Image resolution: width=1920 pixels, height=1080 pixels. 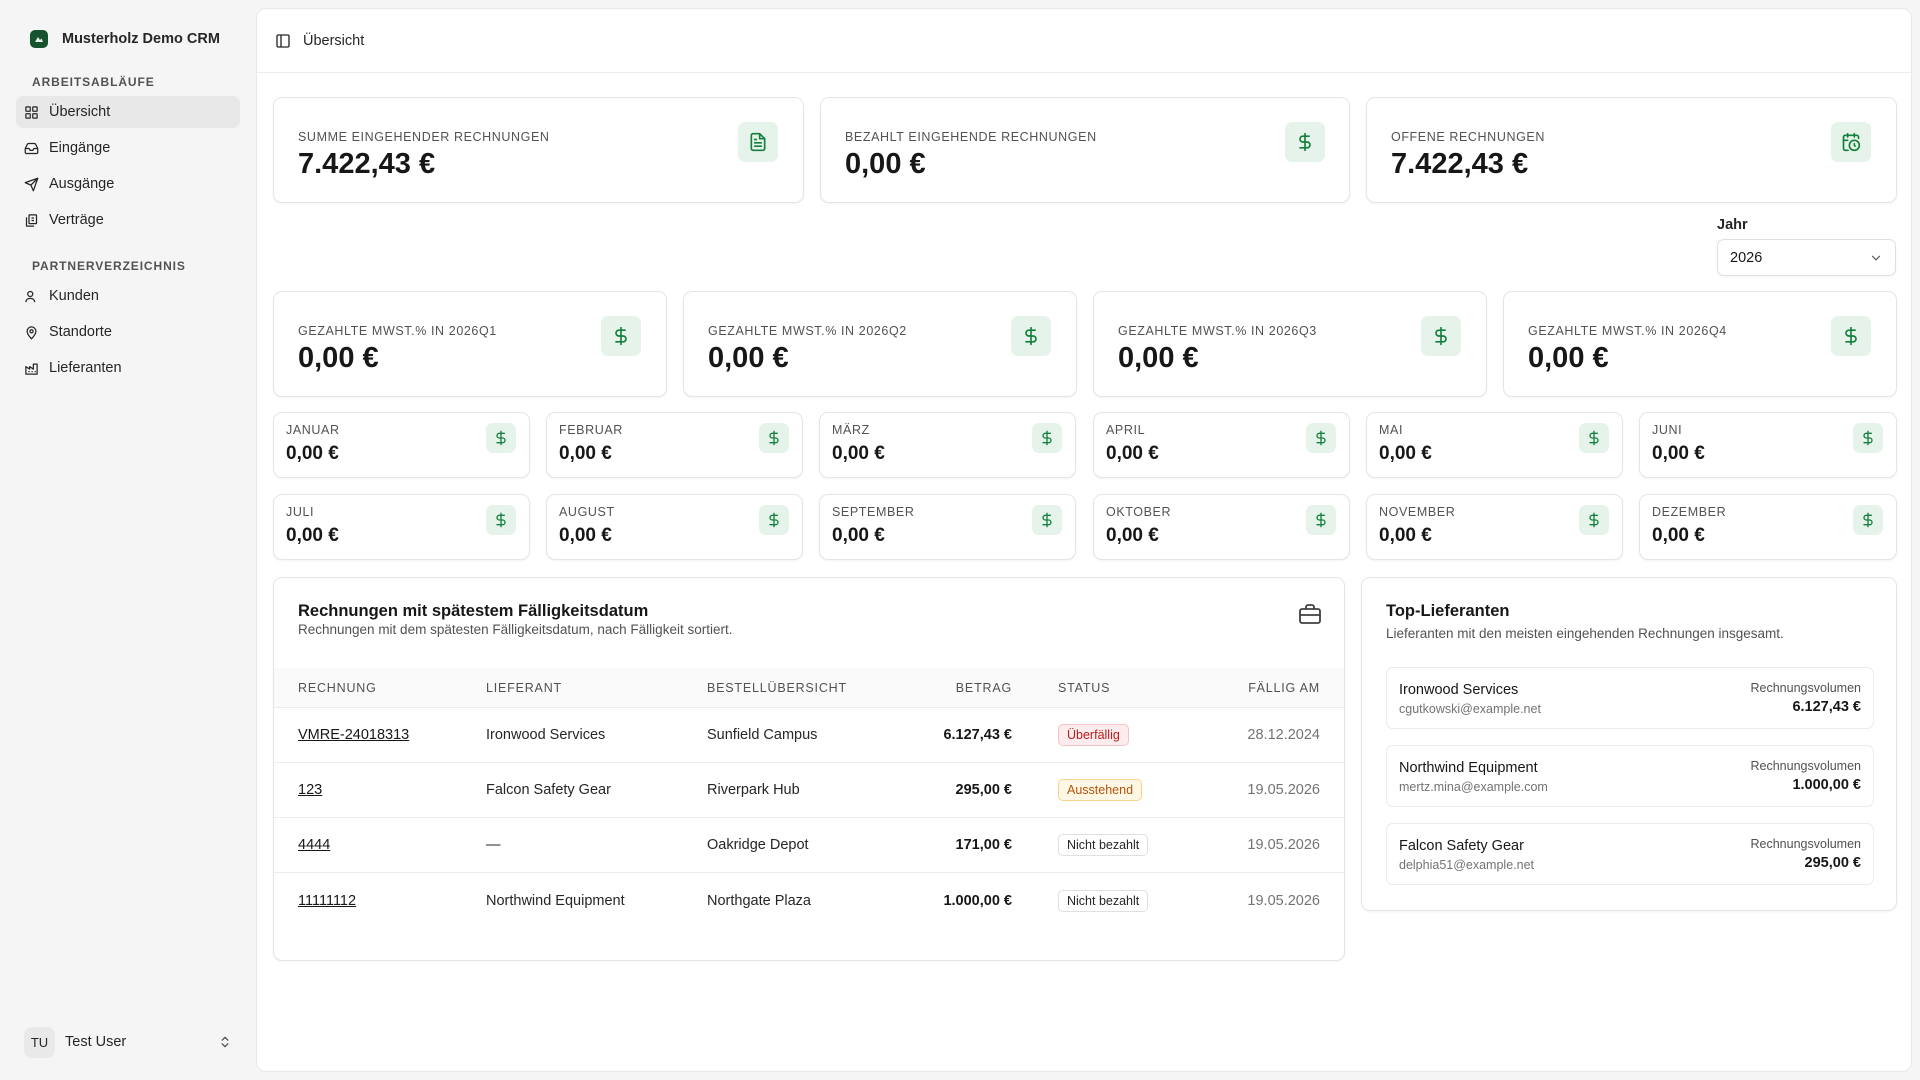 I want to click on month-card: JUNI 0,00 €, so click(x=1768, y=445).